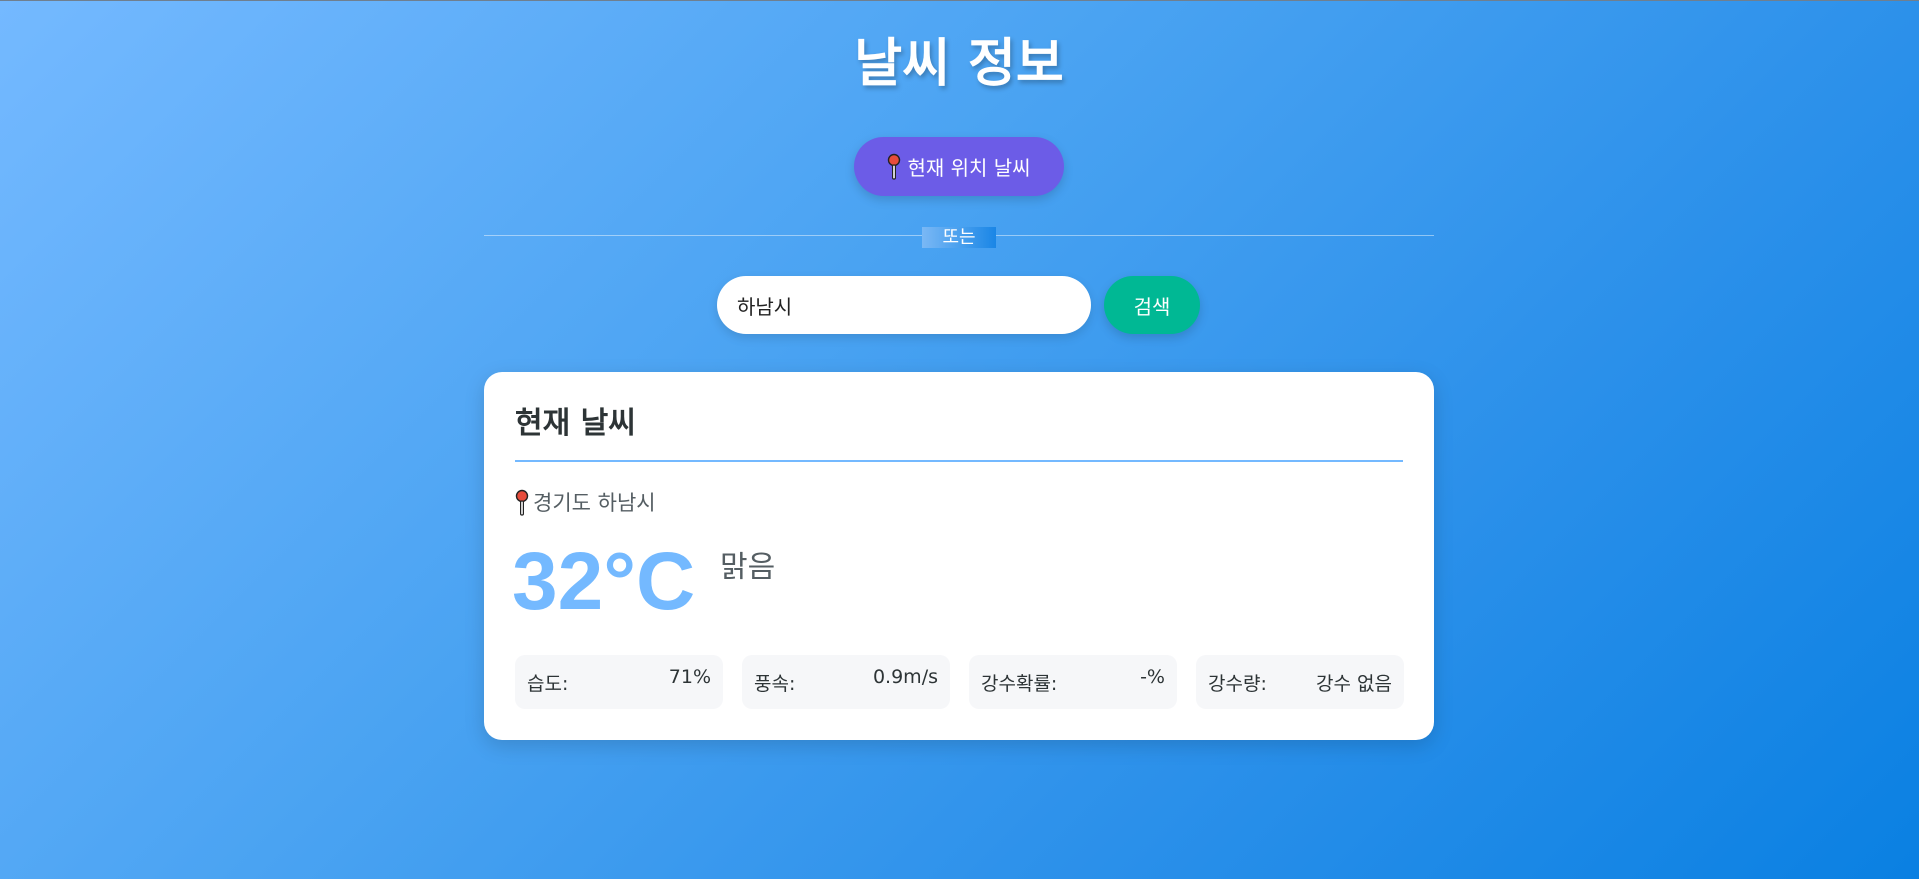  What do you see at coordinates (775, 684) in the screenshot?
I see `stat-label: 풍속:` at bounding box center [775, 684].